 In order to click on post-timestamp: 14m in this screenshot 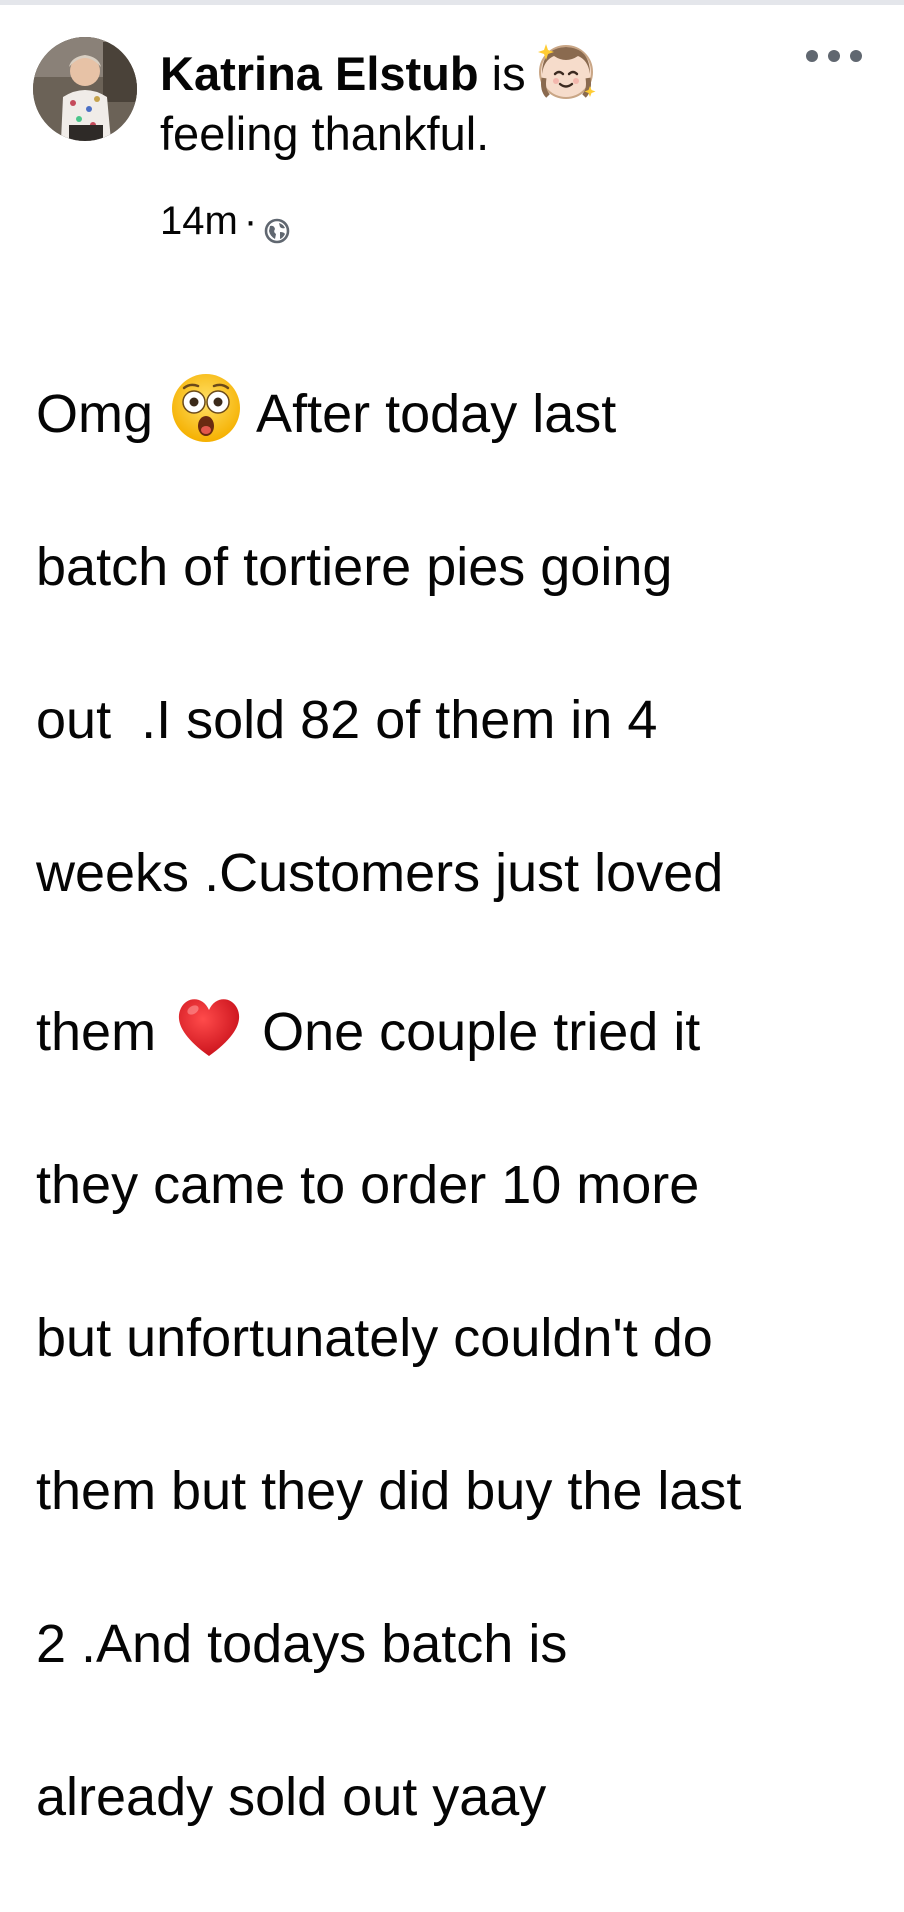, I will do `click(199, 221)`.